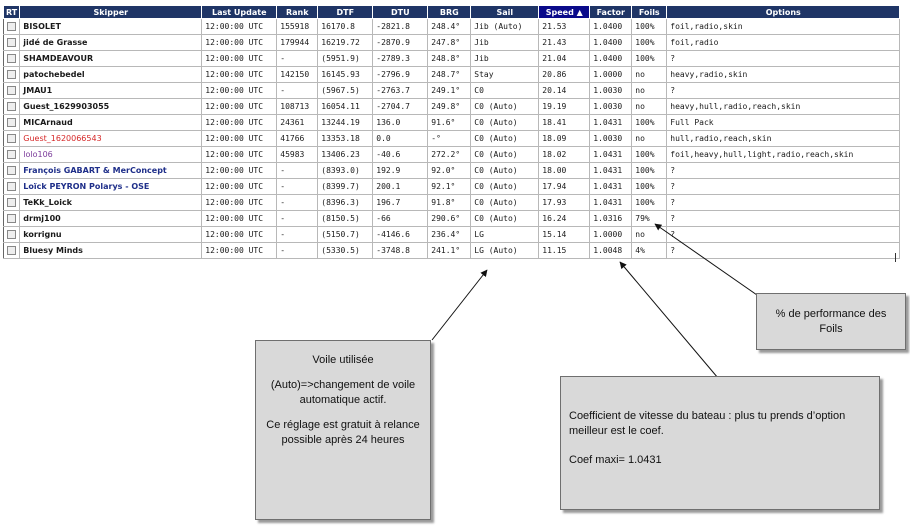 This screenshot has width=910, height=528. Describe the element at coordinates (615, 460) in the screenshot. I see `coef-callout-max: Coef maxi= 1.0431` at that location.